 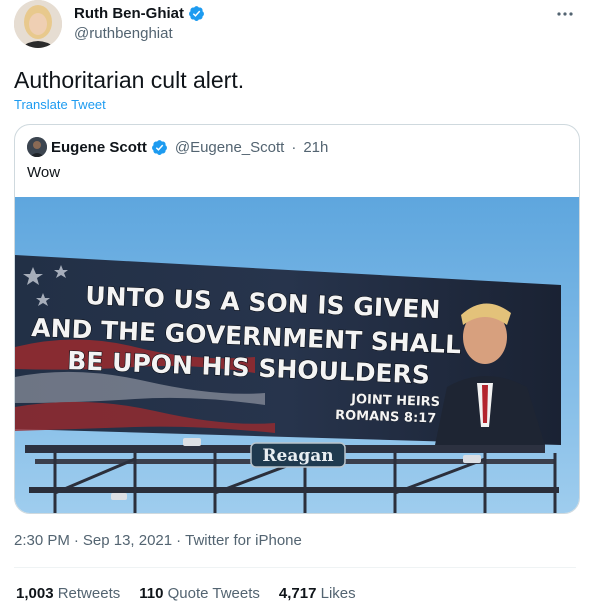 I want to click on likes-label: Likes, so click(x=338, y=593).